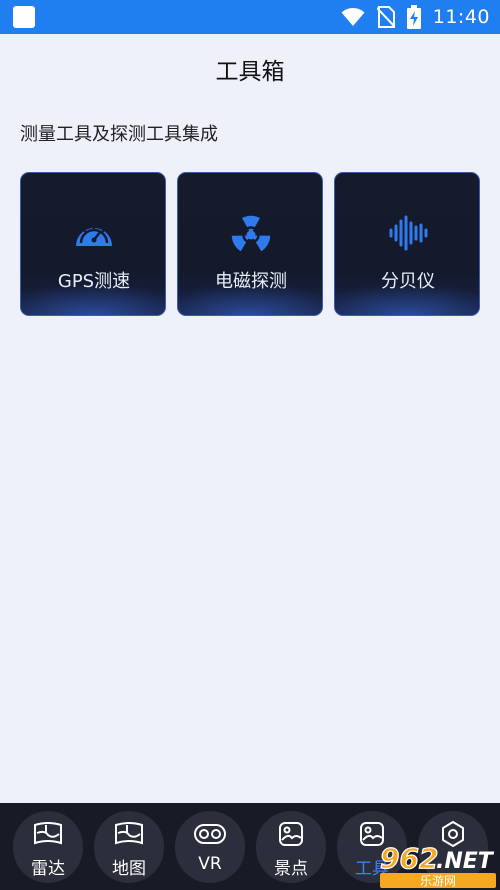 The image size is (500, 890). Describe the element at coordinates (48, 869) in the screenshot. I see `nav-label: 雷达` at that location.